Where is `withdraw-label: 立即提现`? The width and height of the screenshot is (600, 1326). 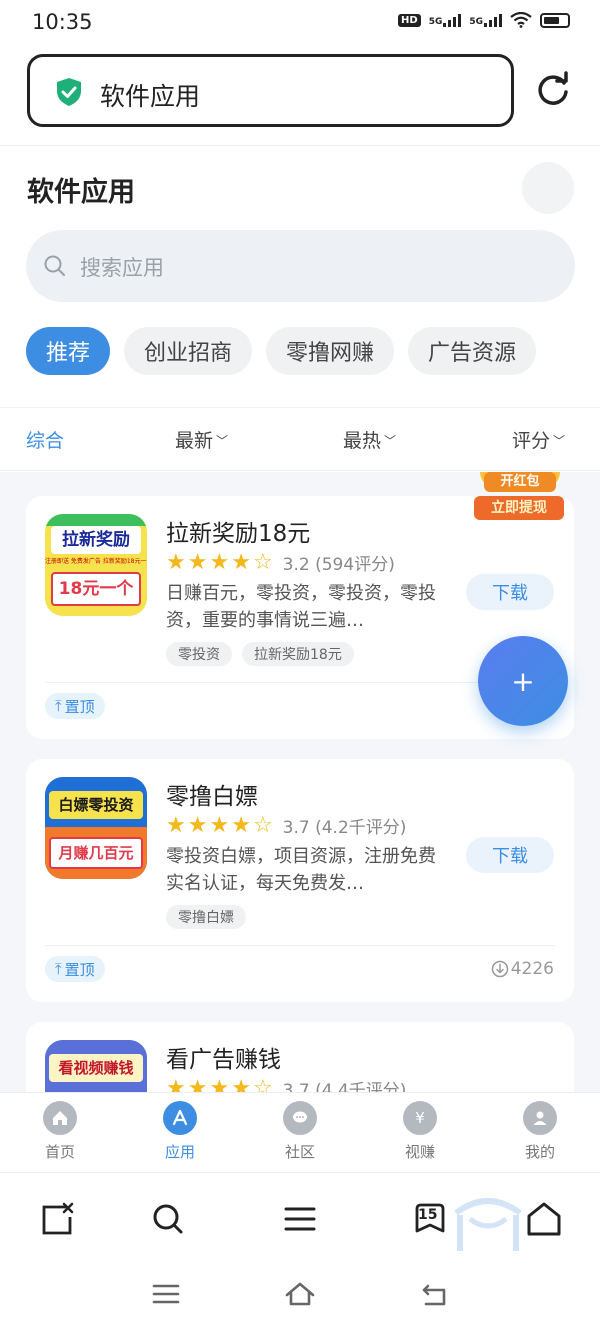 withdraw-label: 立即提现 is located at coordinates (519, 508).